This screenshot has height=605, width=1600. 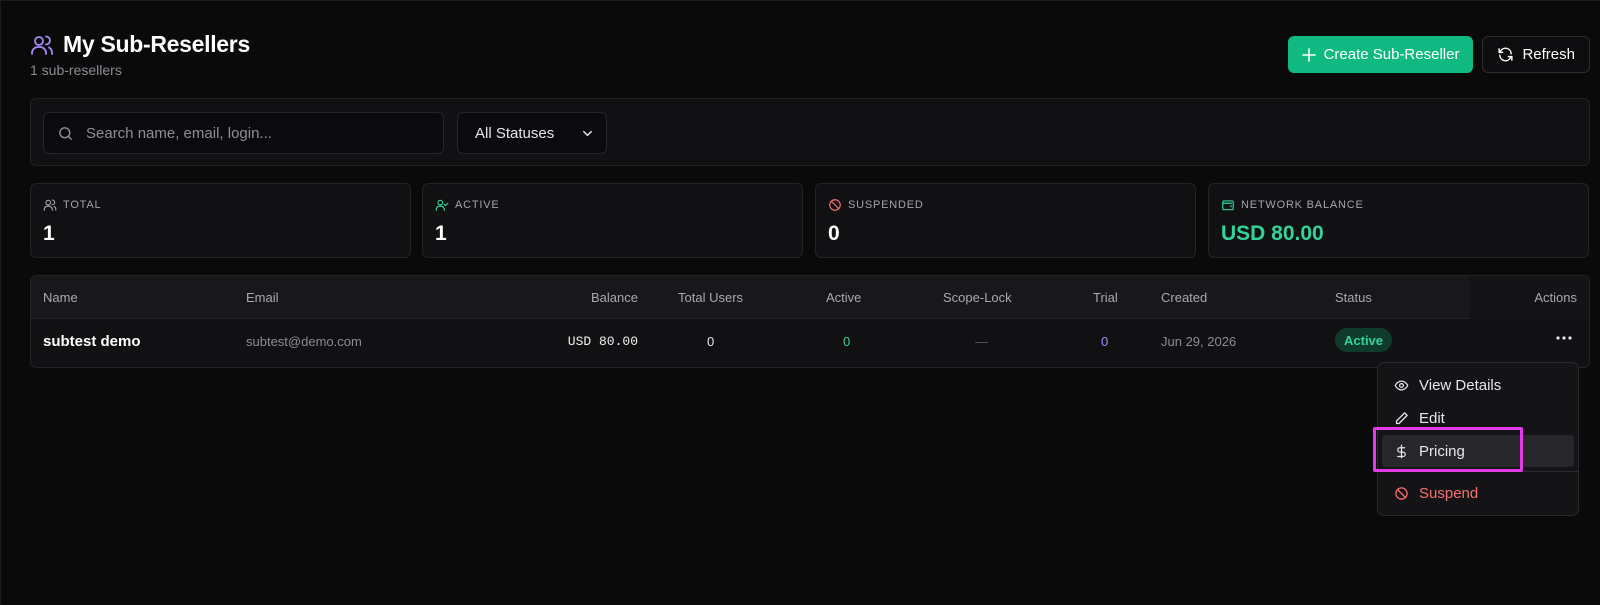 I want to click on more-horizontal-icon, so click(x=1564, y=338).